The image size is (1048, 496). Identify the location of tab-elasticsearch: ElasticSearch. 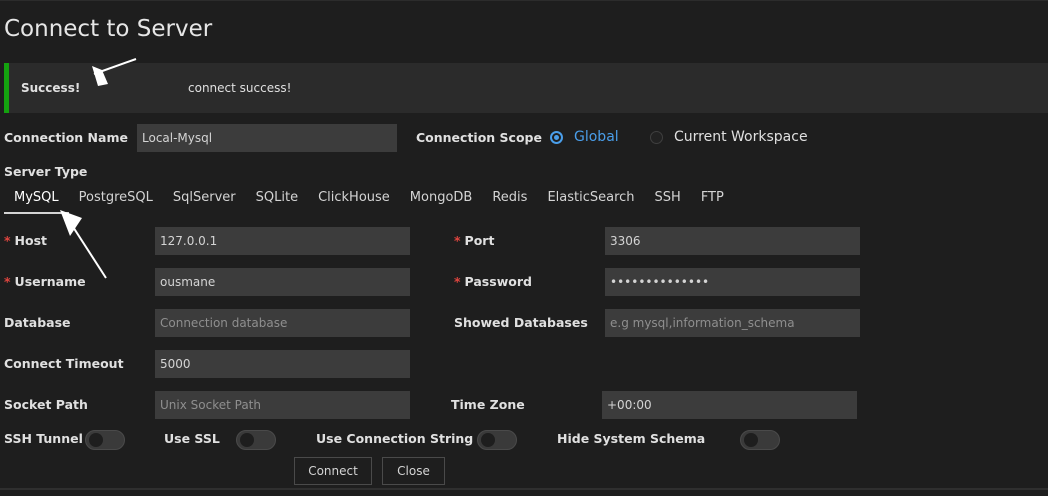
(590, 201).